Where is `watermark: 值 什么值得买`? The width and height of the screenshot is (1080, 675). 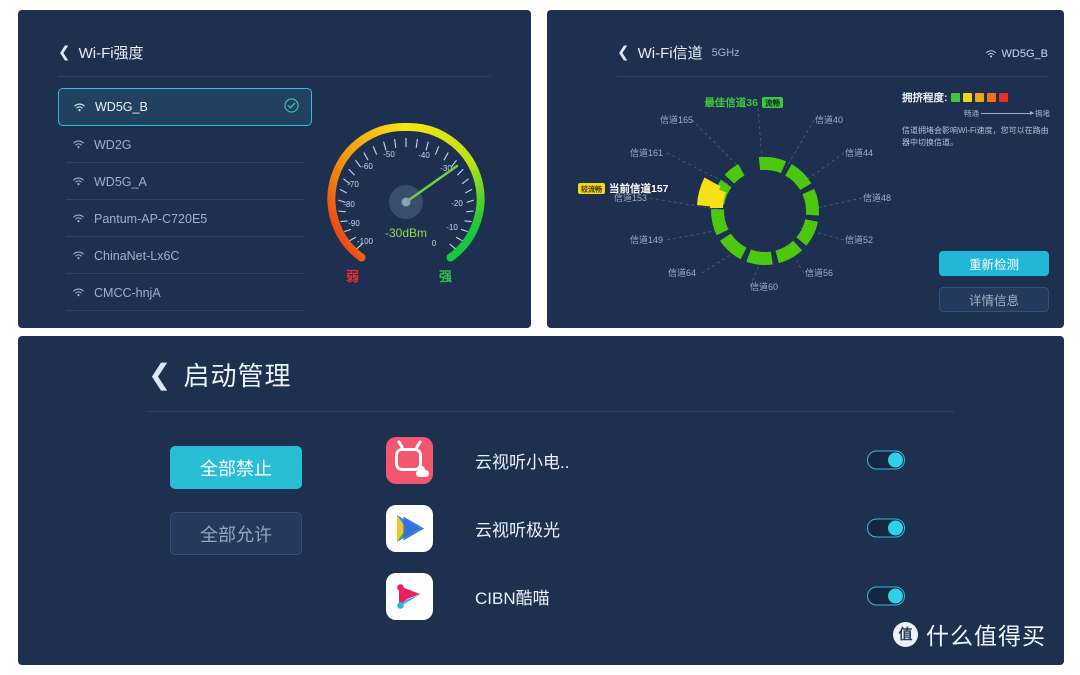
watermark: 值 什么值得买 is located at coordinates (969, 634).